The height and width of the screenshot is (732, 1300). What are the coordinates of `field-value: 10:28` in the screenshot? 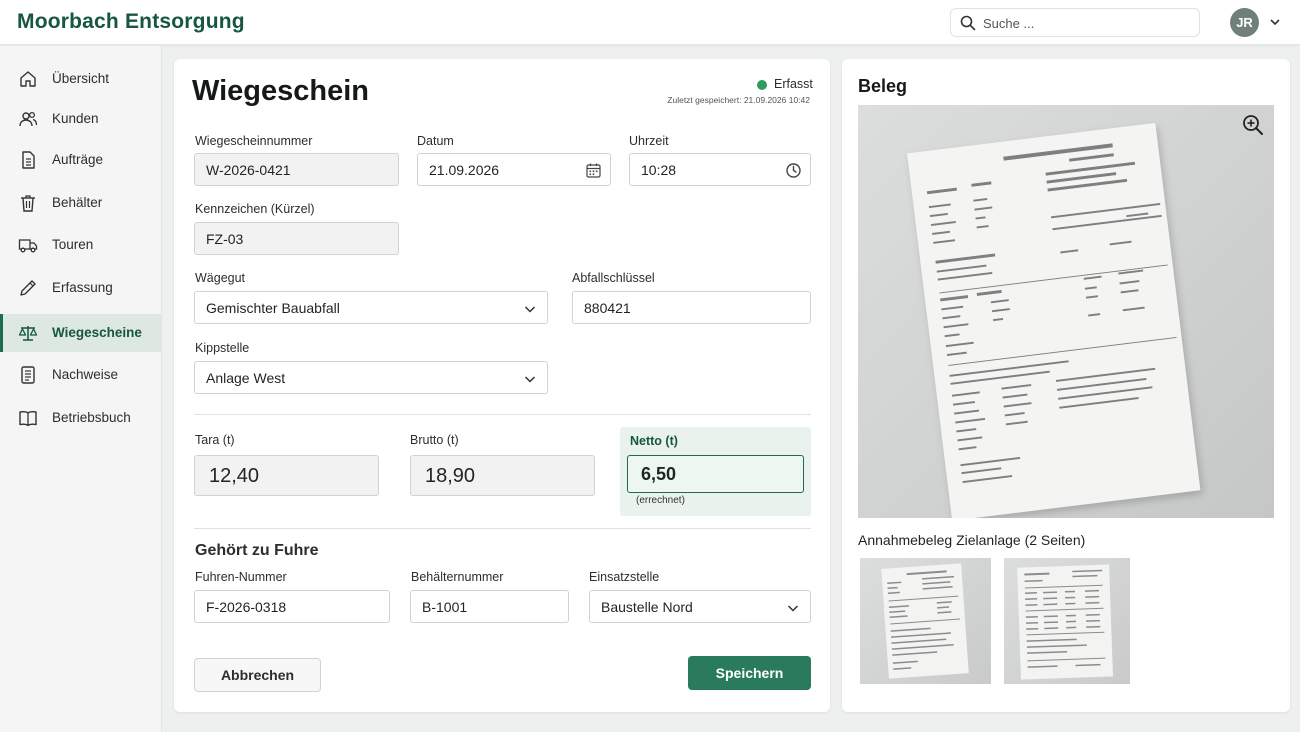 It's located at (659, 170).